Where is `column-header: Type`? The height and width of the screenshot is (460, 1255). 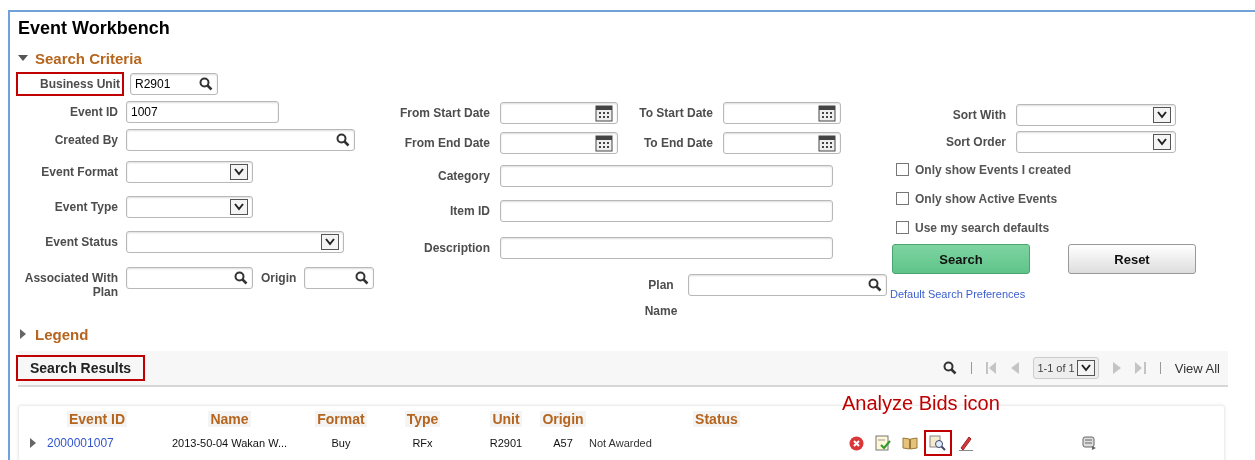
column-header: Type is located at coordinates (422, 419).